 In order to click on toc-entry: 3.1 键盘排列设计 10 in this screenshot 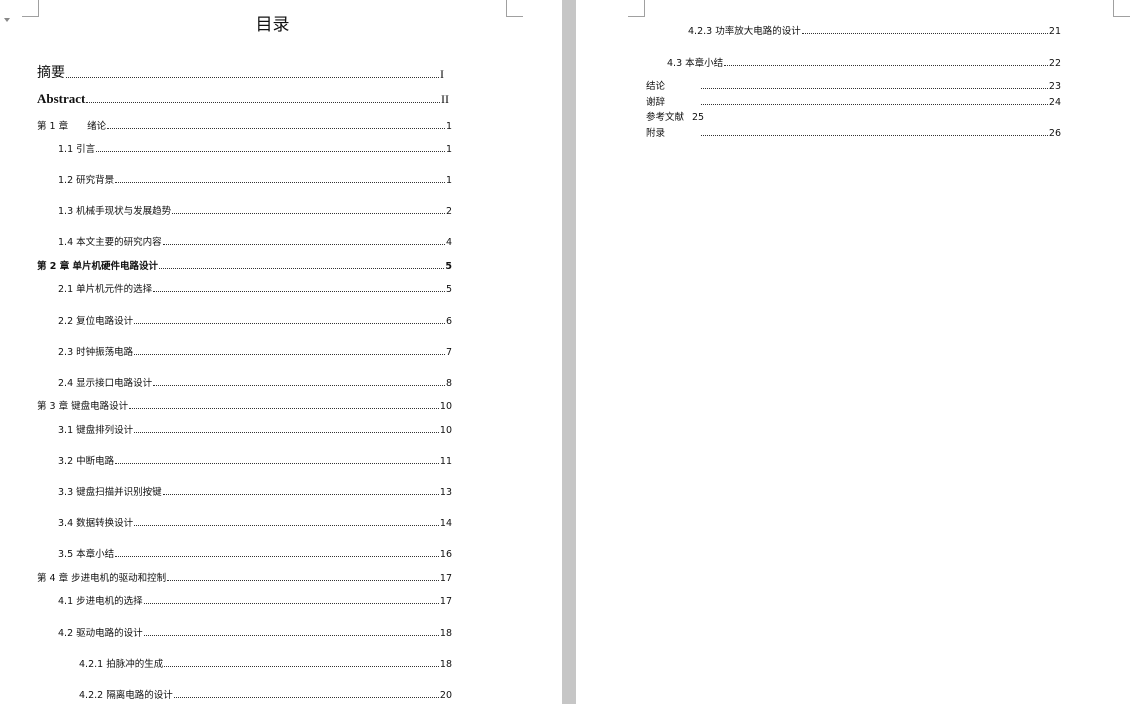, I will do `click(255, 429)`.